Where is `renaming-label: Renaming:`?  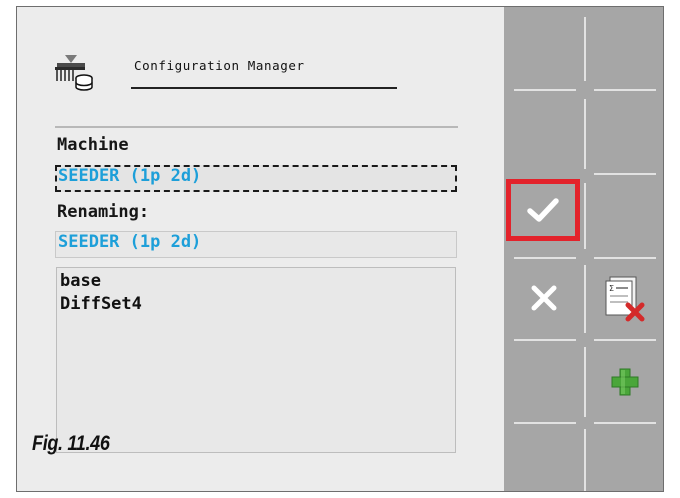 renaming-label: Renaming: is located at coordinates (103, 212).